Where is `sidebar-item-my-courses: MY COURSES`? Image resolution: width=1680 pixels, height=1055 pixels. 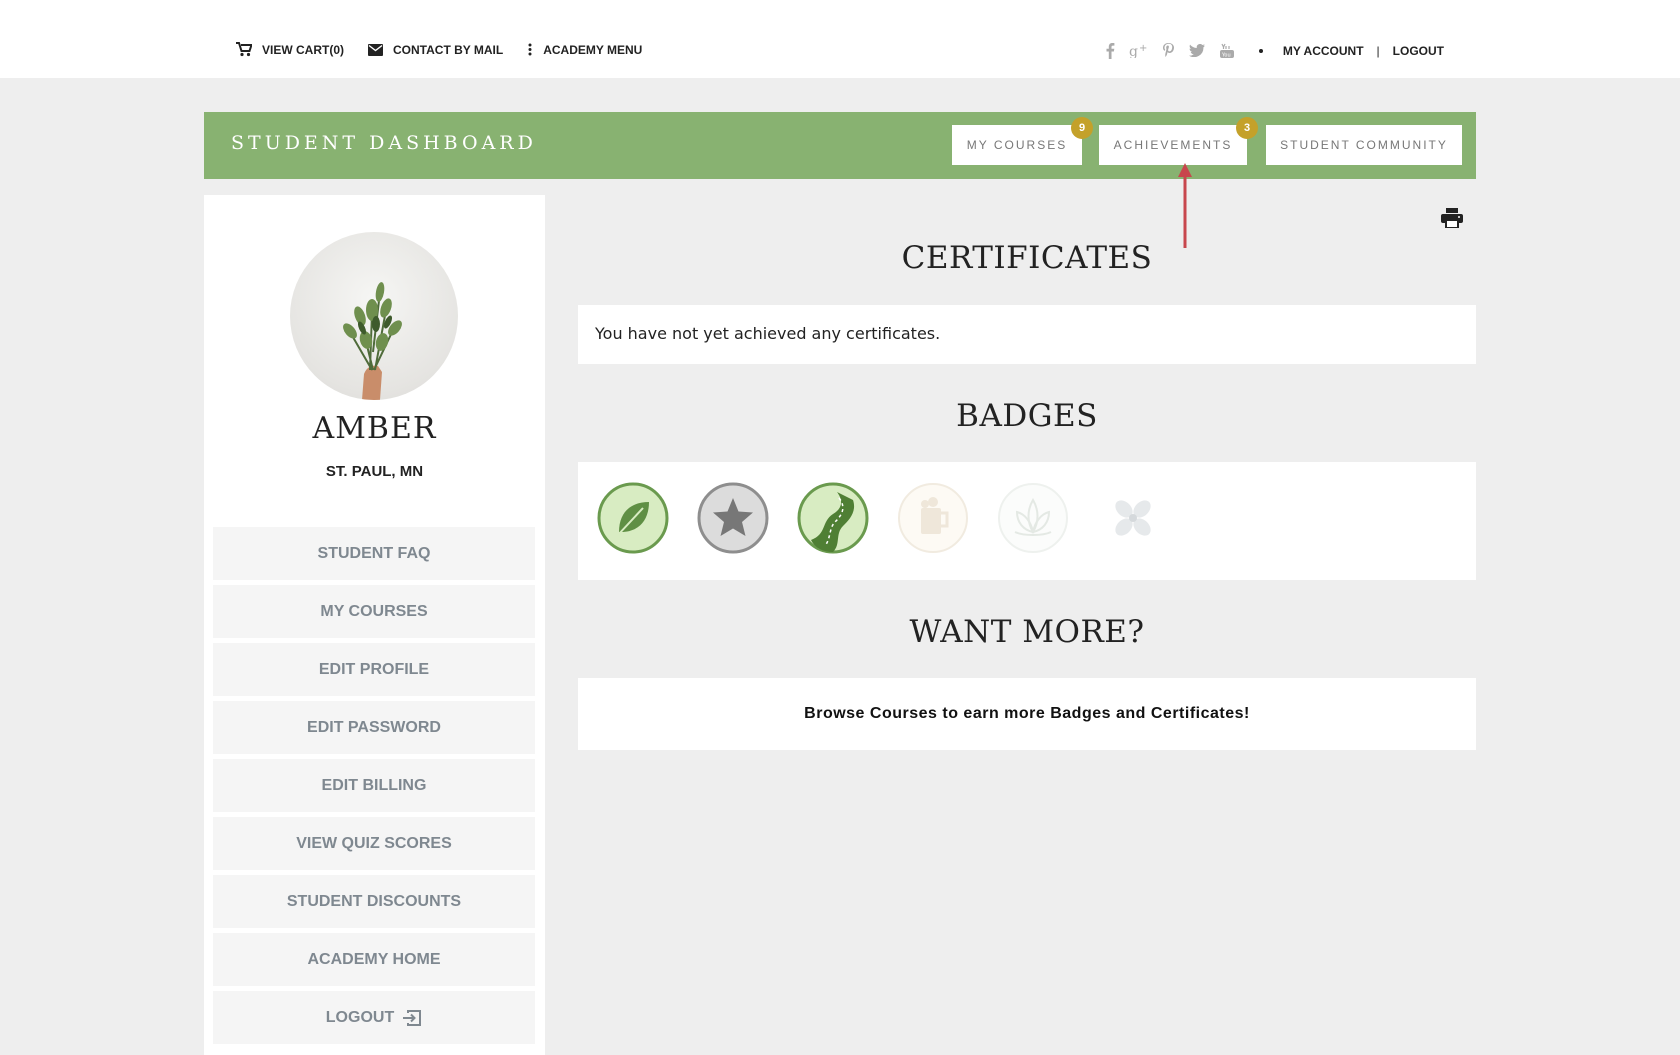 sidebar-item-my-courses: MY COURSES is located at coordinates (374, 611).